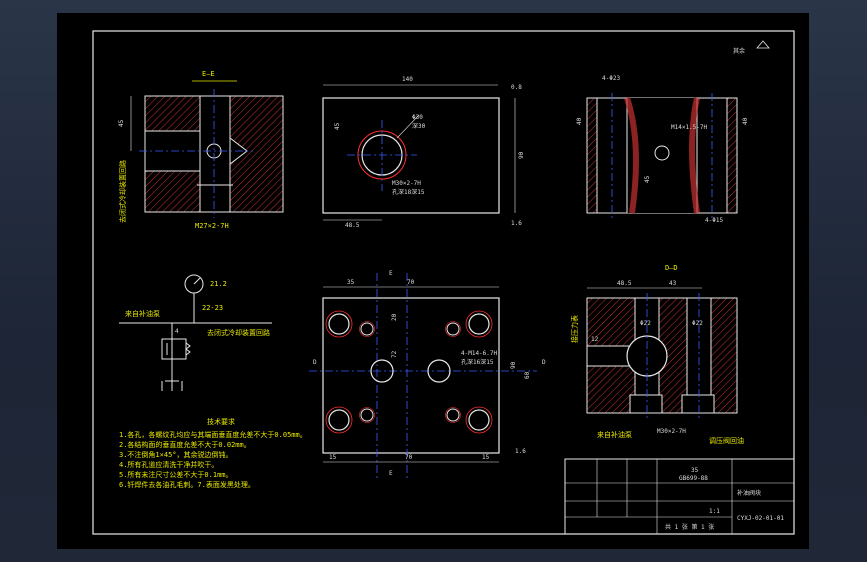 Image resolution: width=867 pixels, height=562 pixels. I want to click on schematic-line-left: 来自补油泵, so click(142, 313).